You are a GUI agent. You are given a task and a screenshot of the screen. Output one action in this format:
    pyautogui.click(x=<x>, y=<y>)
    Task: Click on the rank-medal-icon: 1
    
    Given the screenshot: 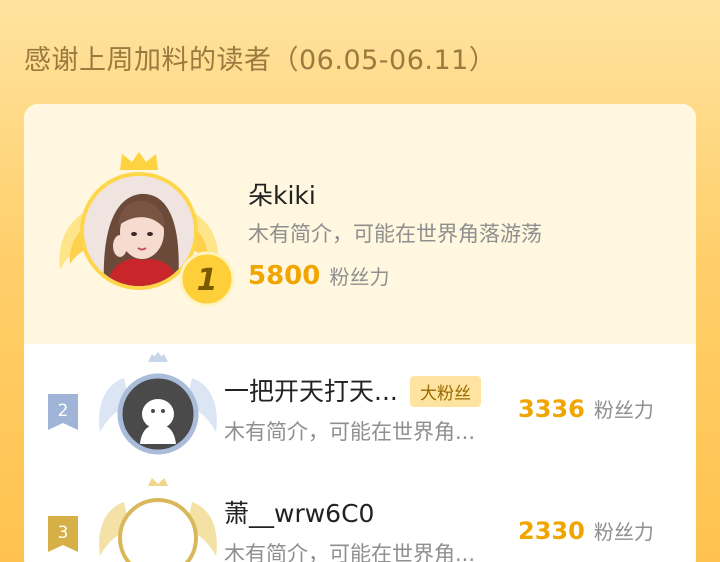 What is the action you would take?
    pyautogui.click(x=207, y=279)
    